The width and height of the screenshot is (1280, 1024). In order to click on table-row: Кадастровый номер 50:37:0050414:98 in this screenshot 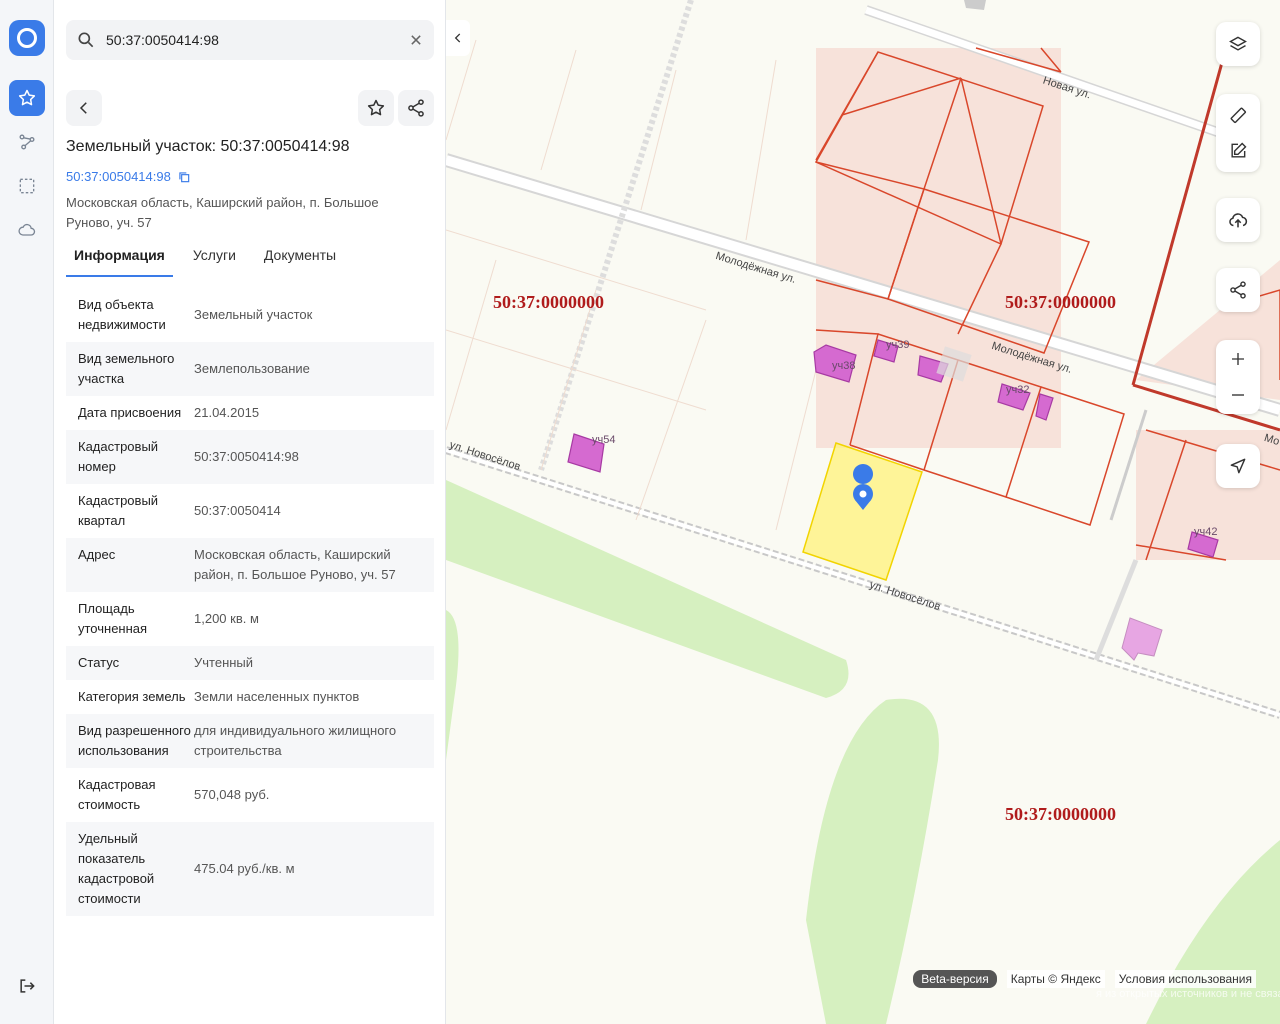, I will do `click(250, 457)`.